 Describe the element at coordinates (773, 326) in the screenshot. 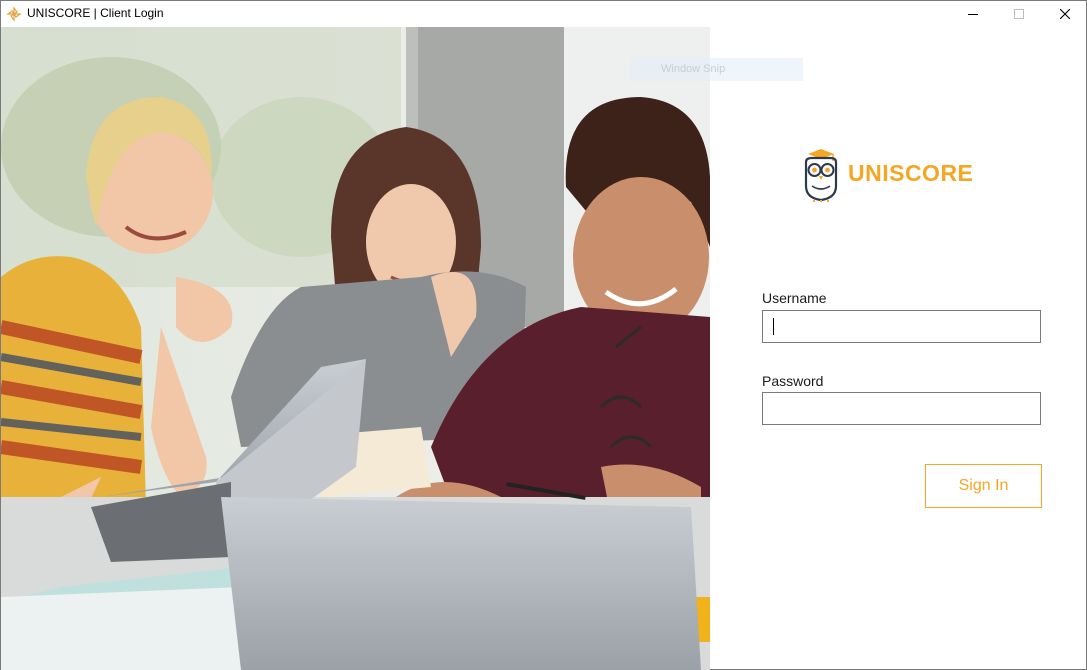

I see `text-caret` at that location.